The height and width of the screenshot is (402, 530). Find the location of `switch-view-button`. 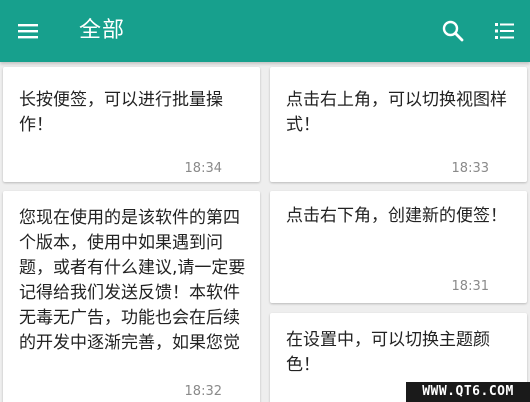

switch-view-button is located at coordinates (505, 31).